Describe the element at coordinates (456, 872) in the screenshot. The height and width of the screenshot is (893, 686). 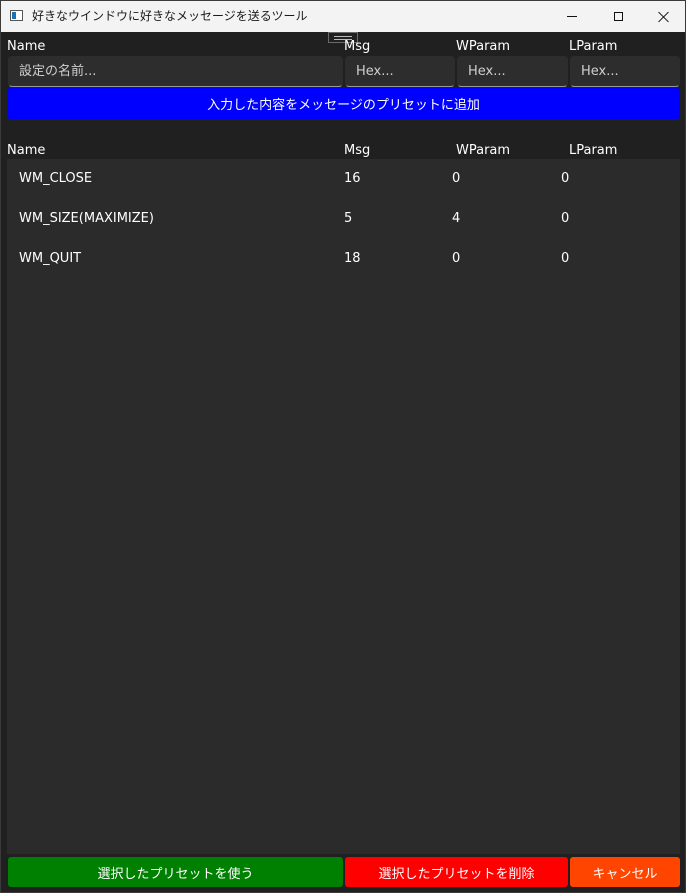
I see `delete-preset-button: 選択したプリセットを削除` at that location.